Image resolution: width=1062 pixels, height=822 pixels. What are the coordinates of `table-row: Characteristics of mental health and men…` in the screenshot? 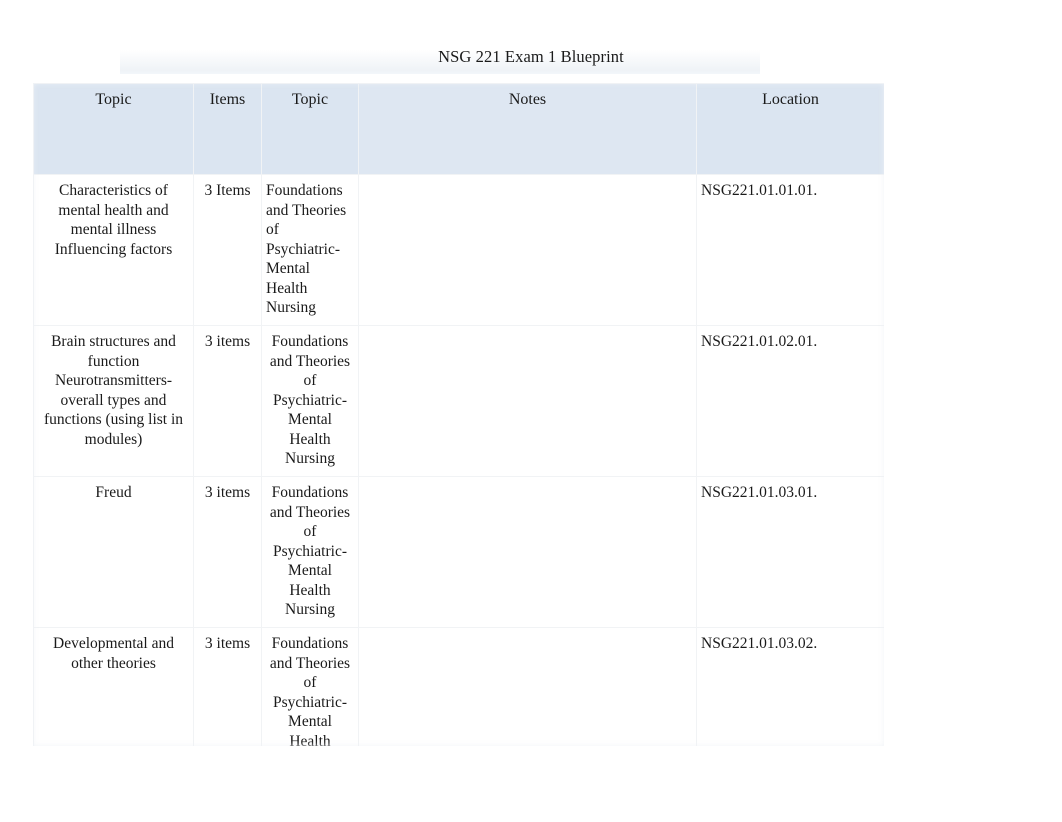 It's located at (458, 250).